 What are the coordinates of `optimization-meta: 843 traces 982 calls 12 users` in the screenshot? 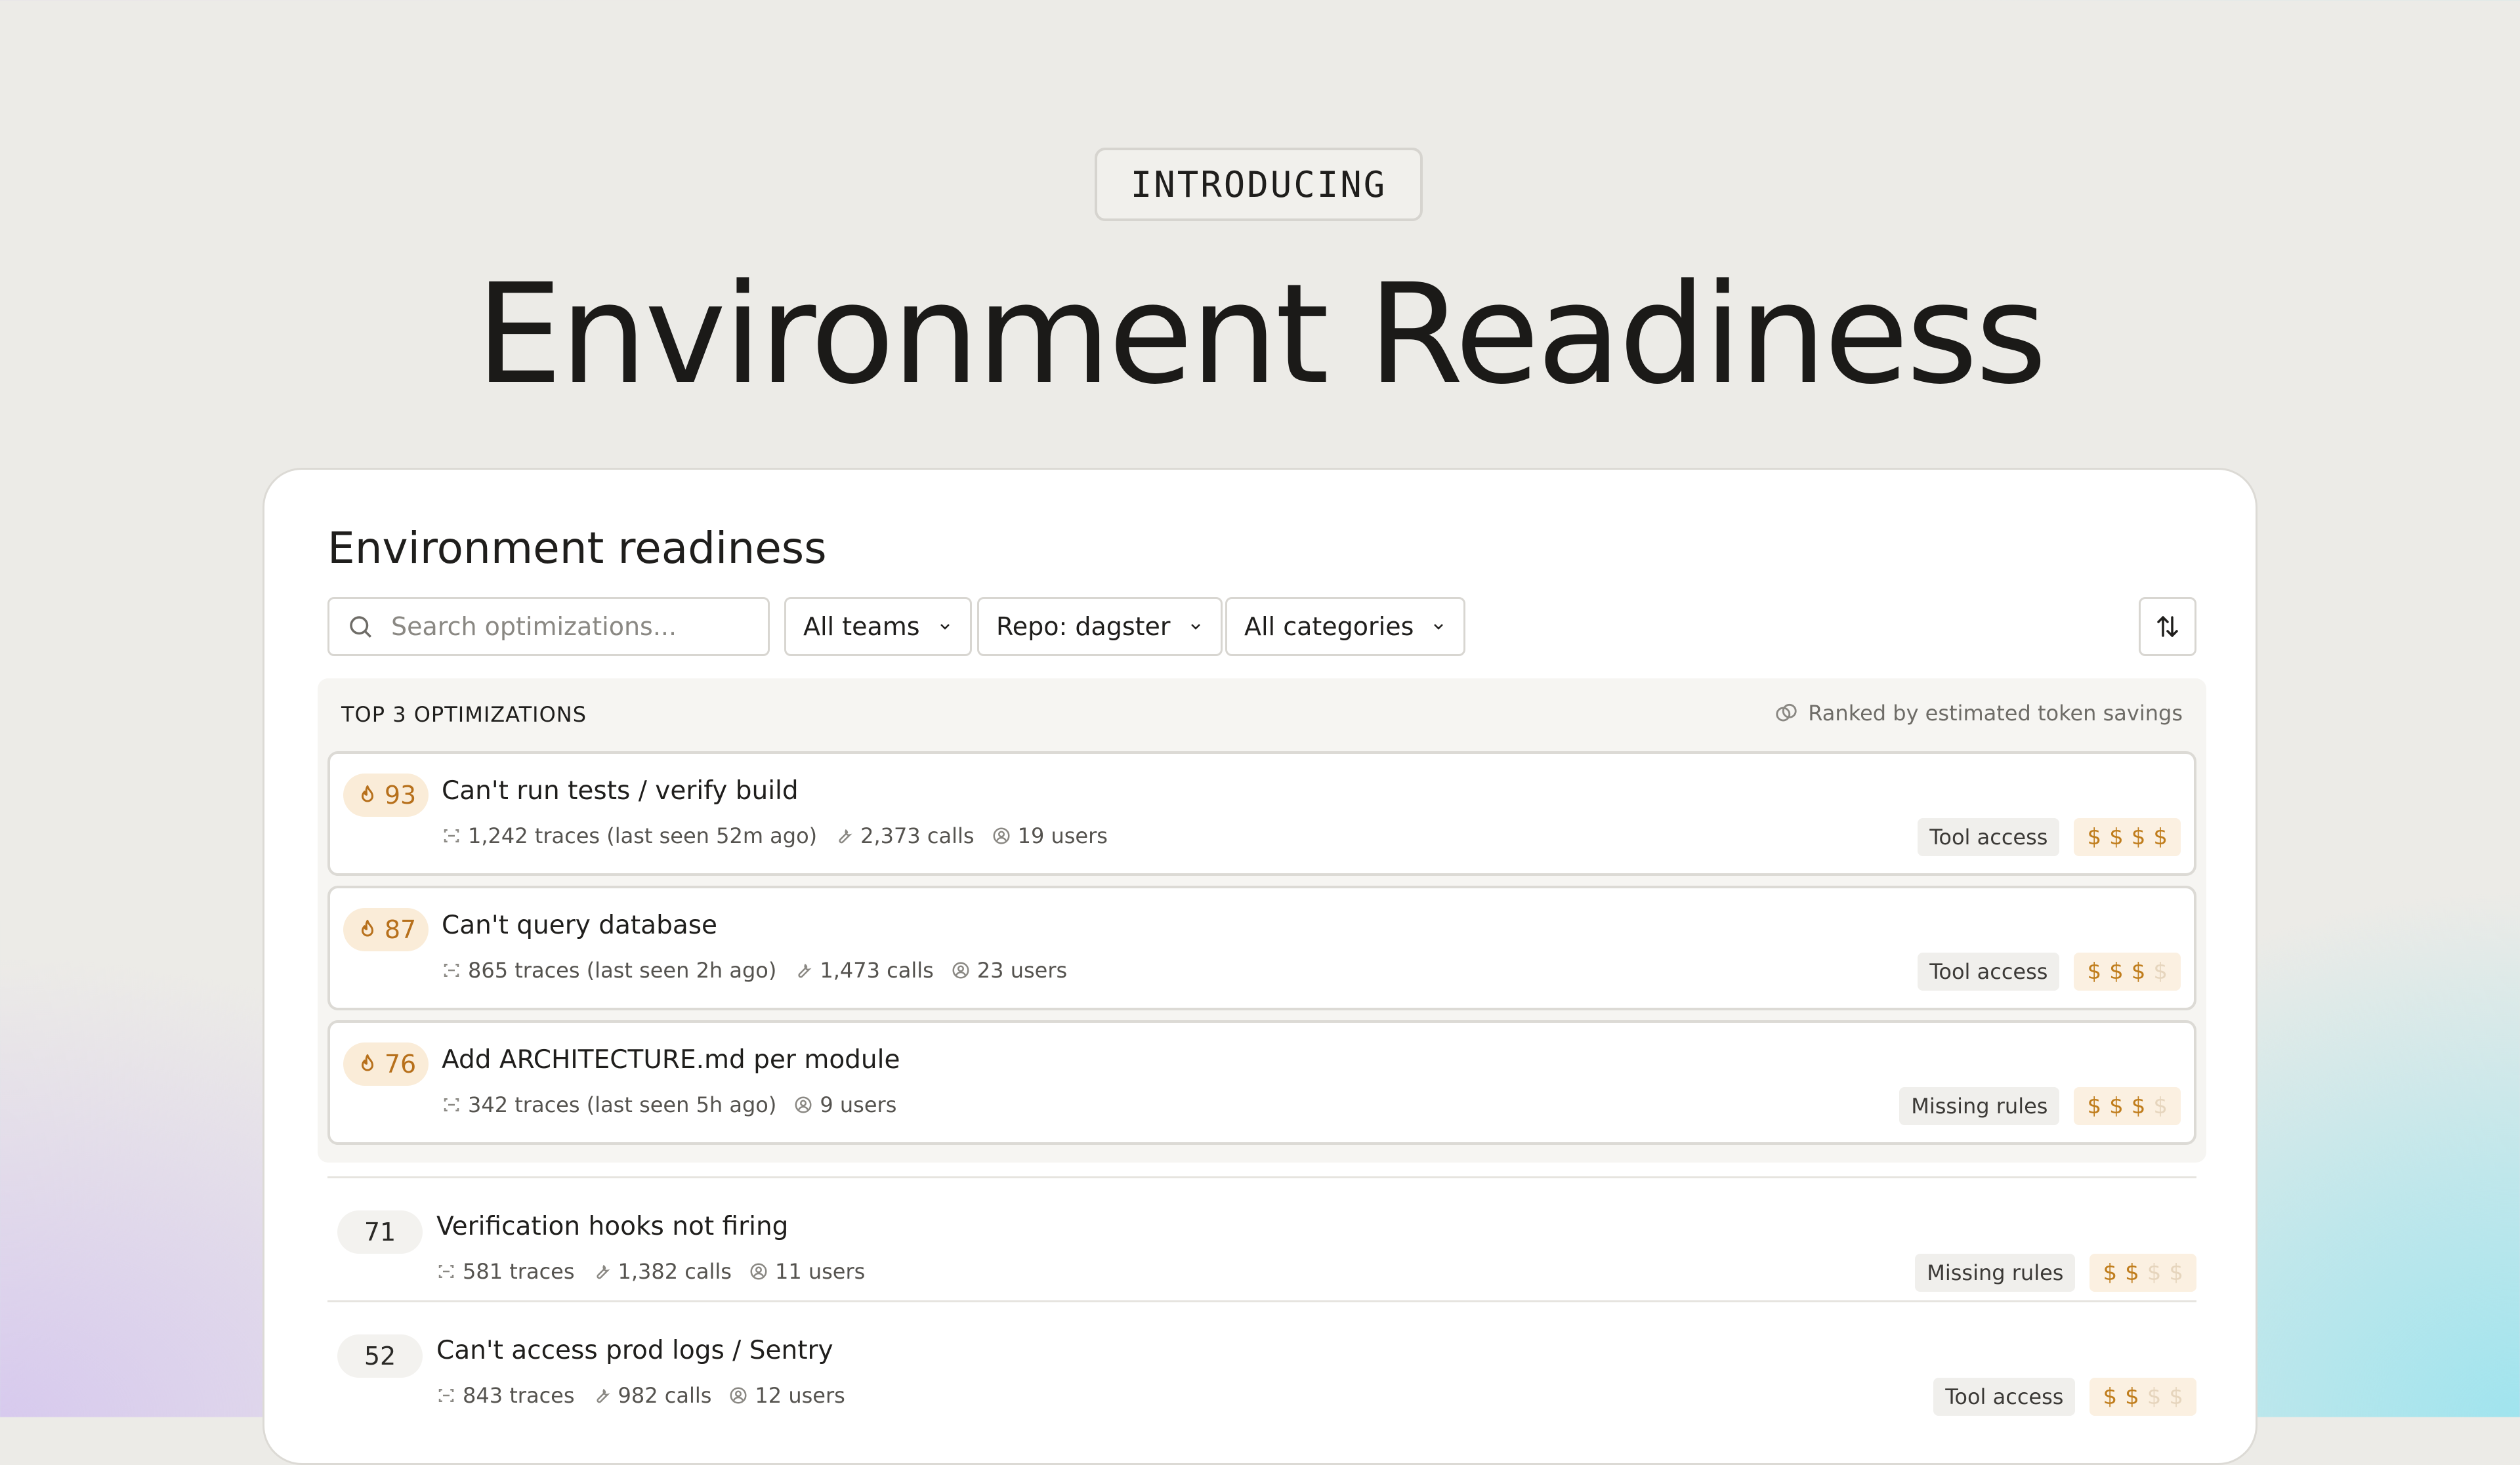 It's located at (649, 1395).